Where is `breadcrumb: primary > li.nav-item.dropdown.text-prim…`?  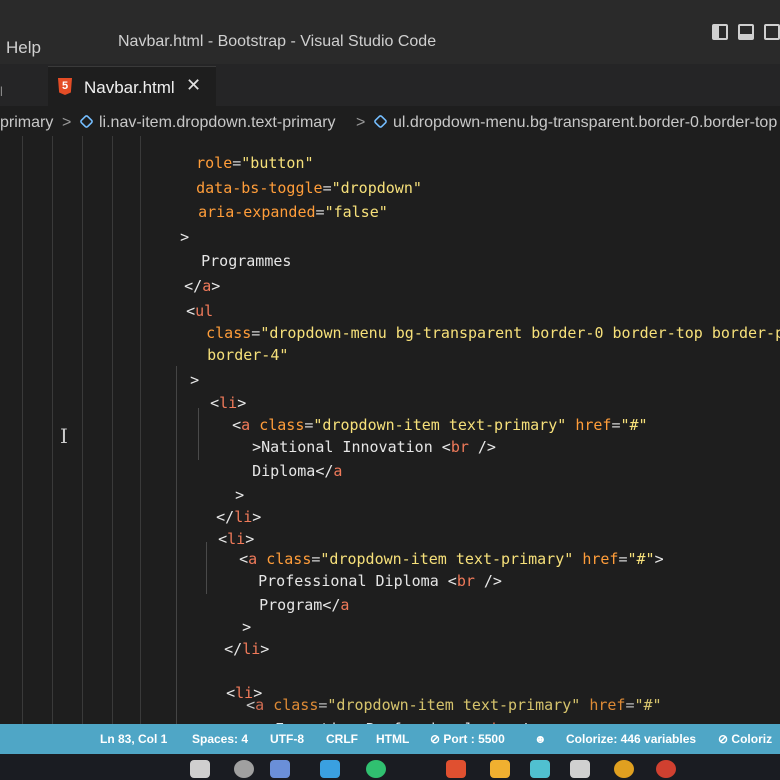
breadcrumb: primary > li.nav-item.dropdown.text-prim… is located at coordinates (390, 121).